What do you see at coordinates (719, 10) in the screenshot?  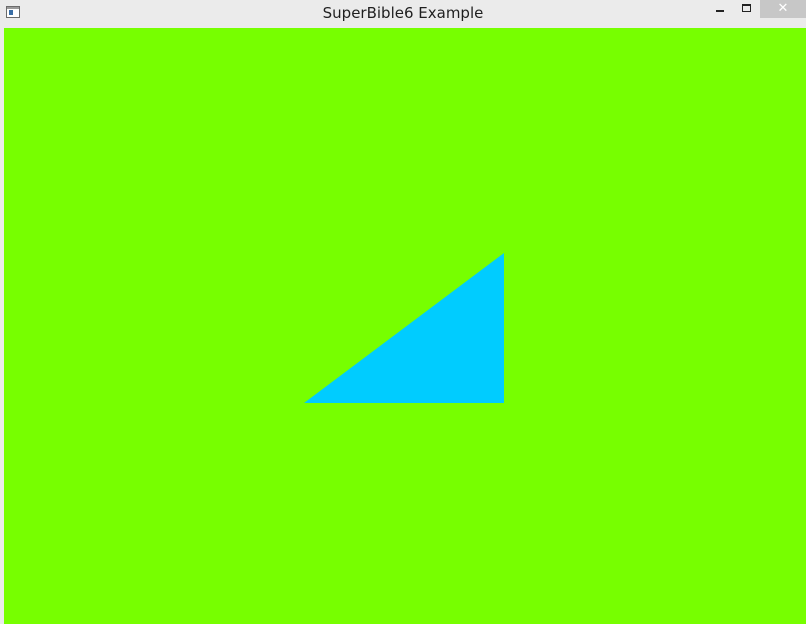 I see `minimize-button` at bounding box center [719, 10].